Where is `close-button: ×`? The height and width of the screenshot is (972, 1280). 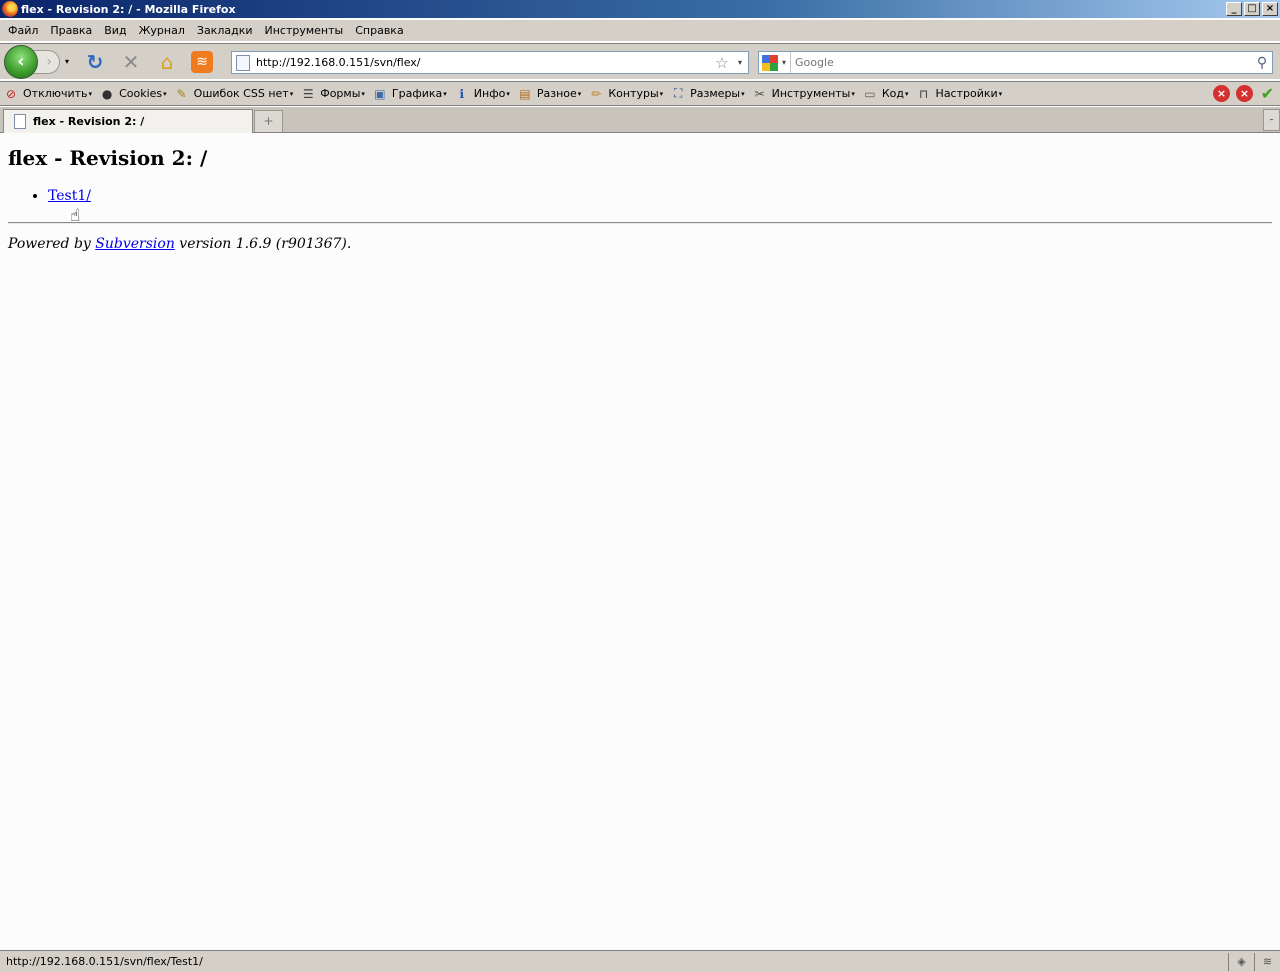 close-button: × is located at coordinates (1270, 9).